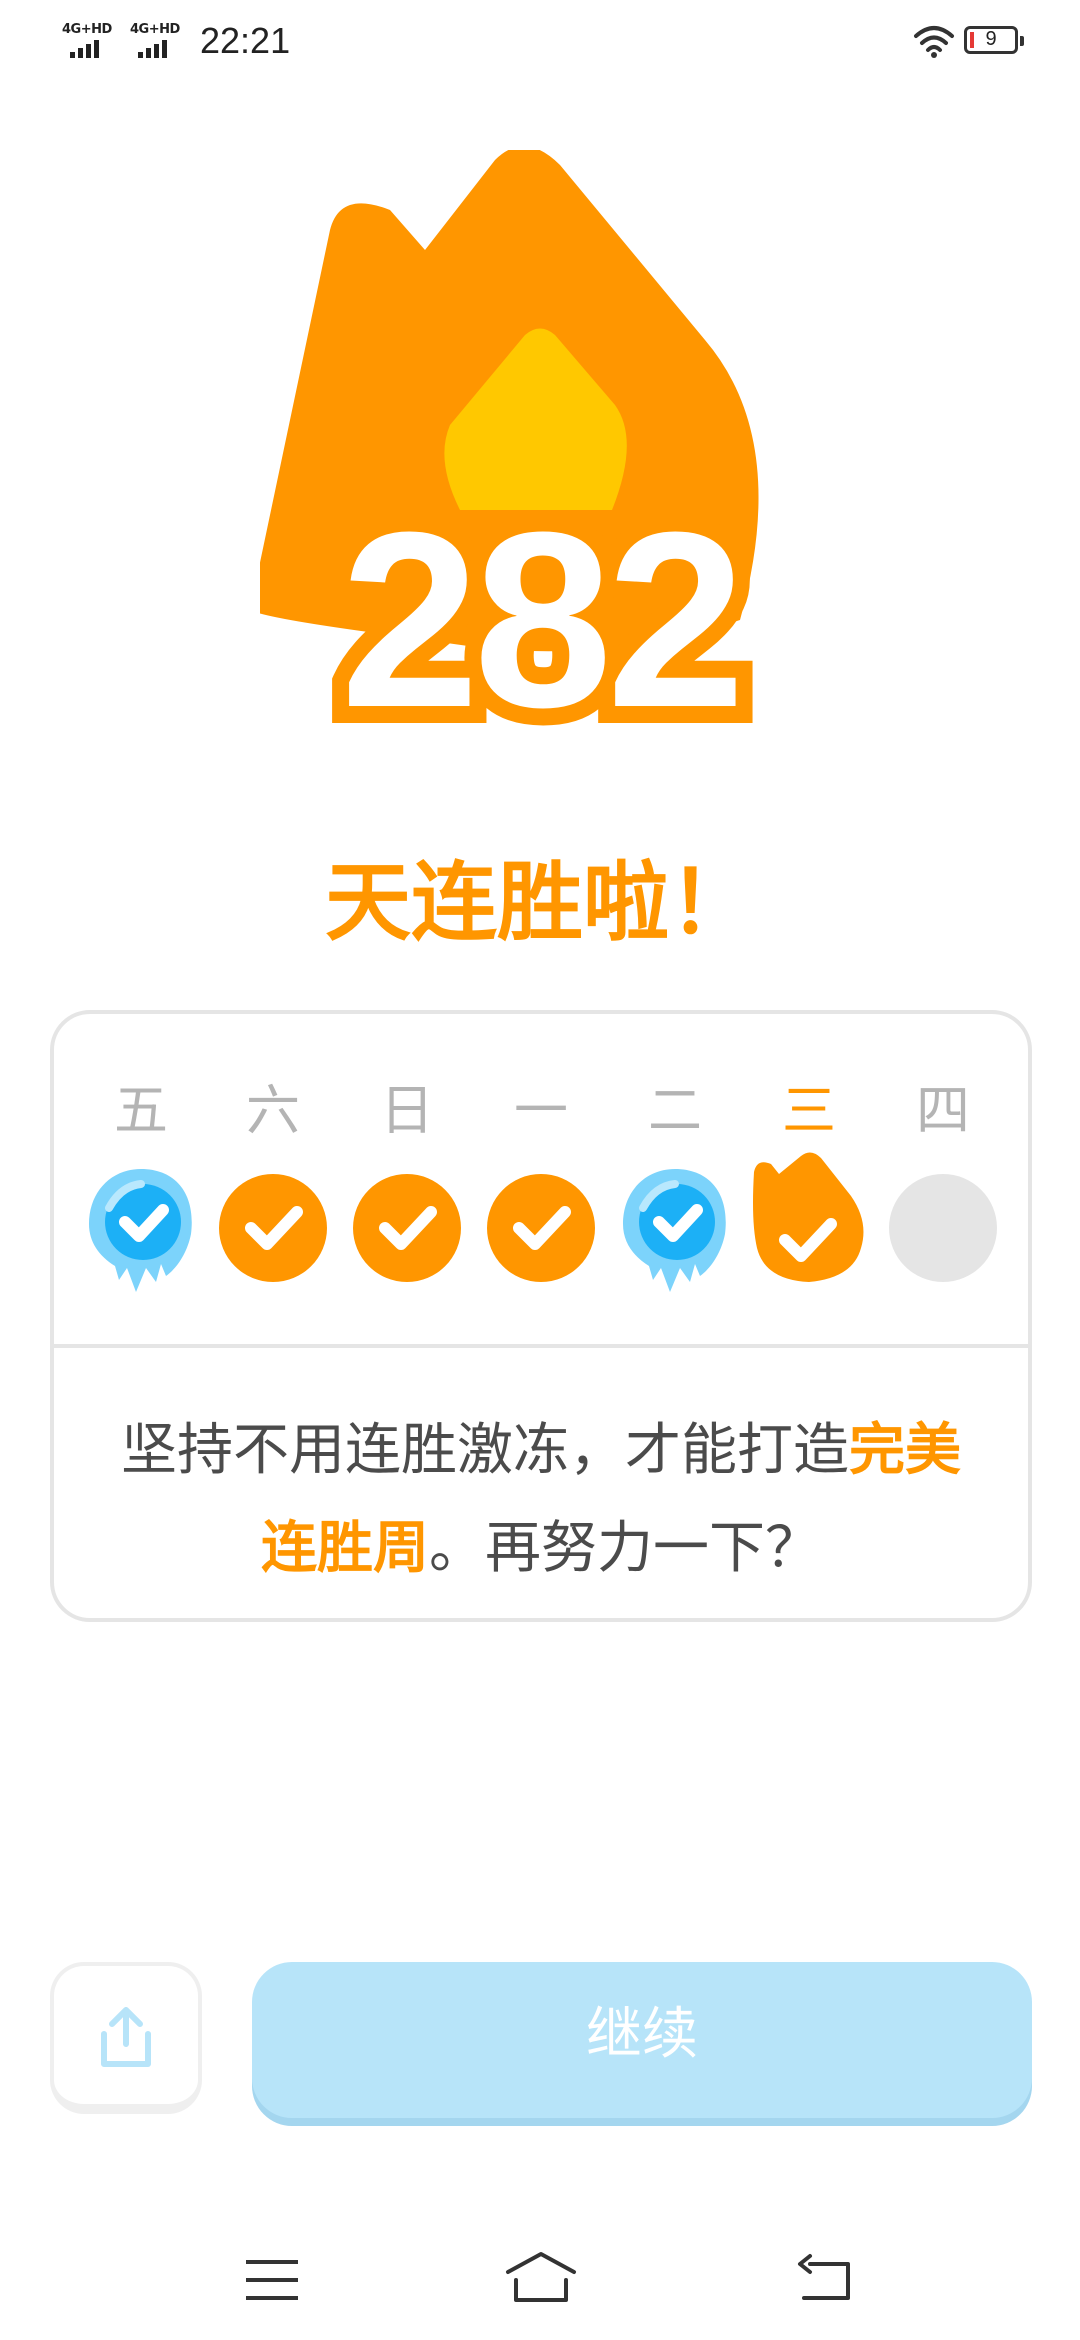 The width and height of the screenshot is (1080, 2340). I want to click on card-divider, so click(541, 1346).